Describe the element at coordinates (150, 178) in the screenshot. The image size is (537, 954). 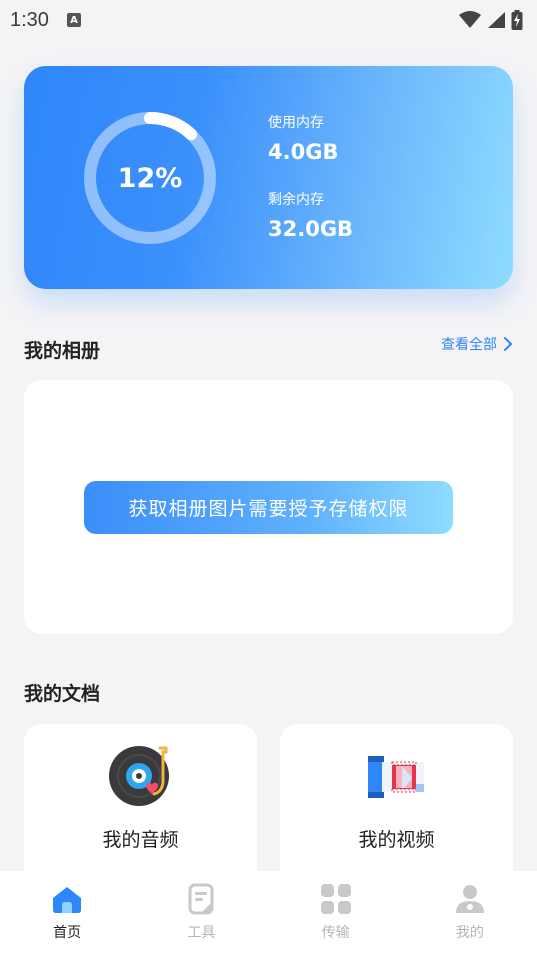
I see `storage-percent: 12%` at that location.